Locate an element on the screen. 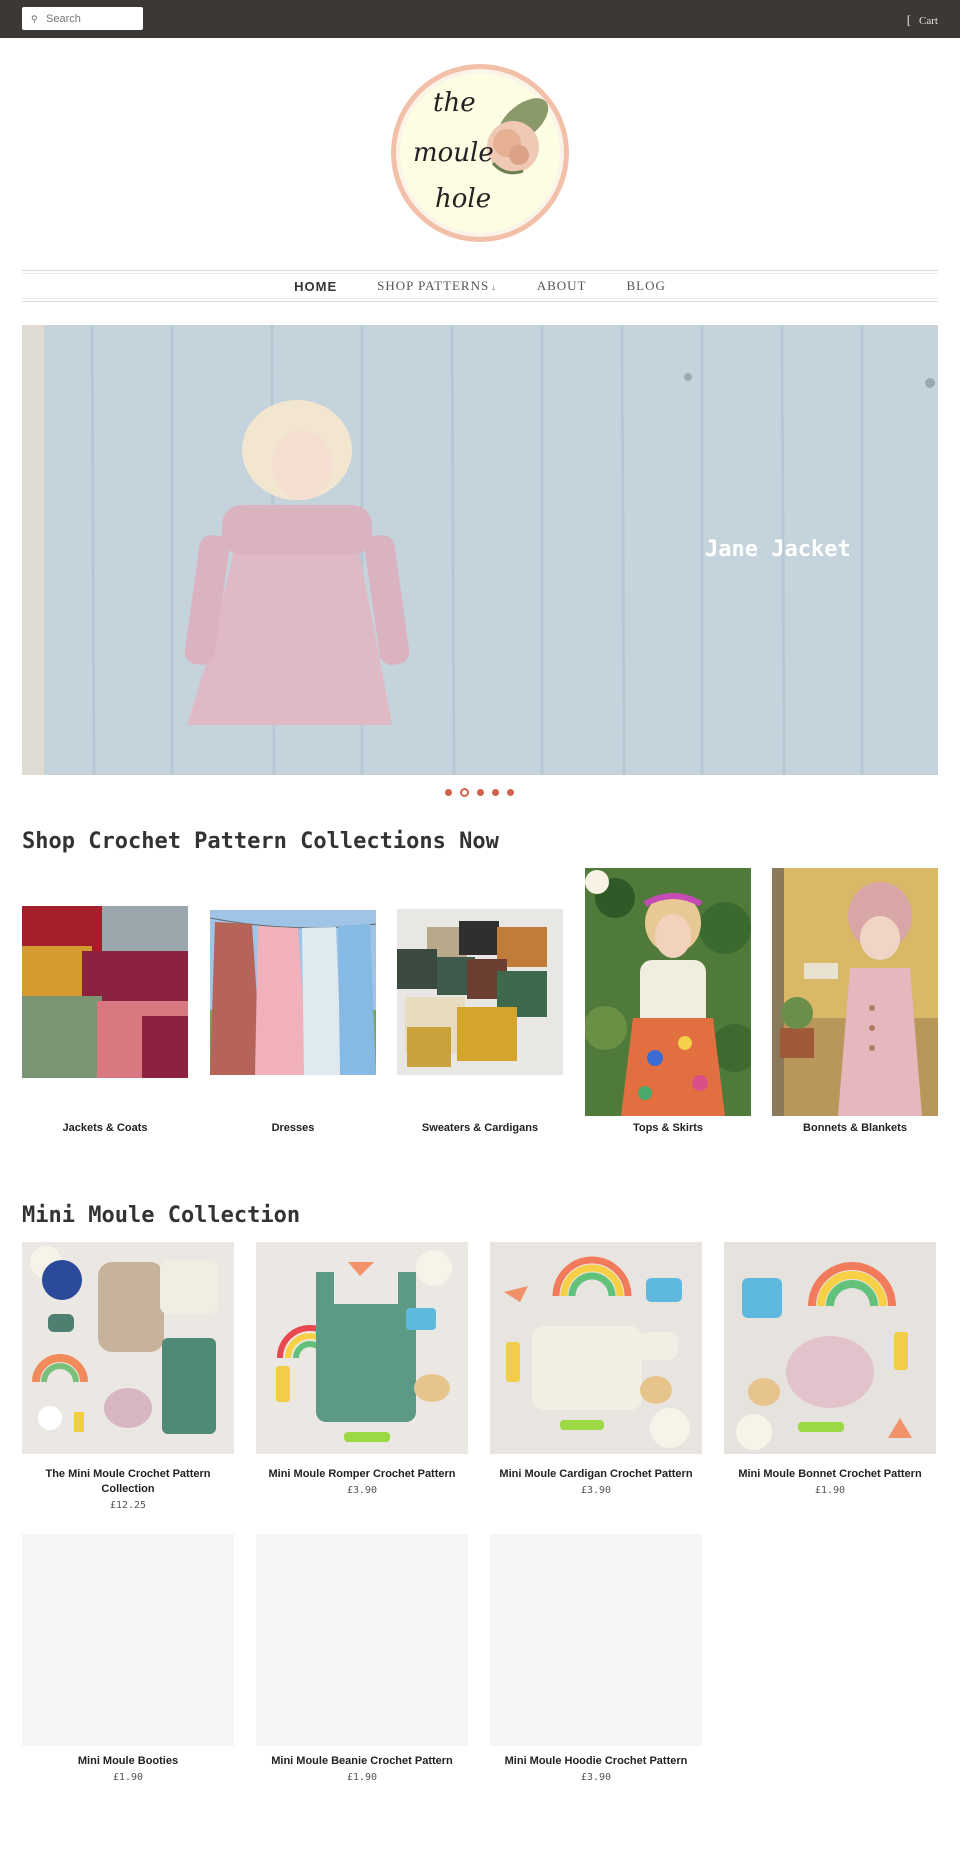 This screenshot has width=960, height=1875. collection-dresses is located at coordinates (293, 992).